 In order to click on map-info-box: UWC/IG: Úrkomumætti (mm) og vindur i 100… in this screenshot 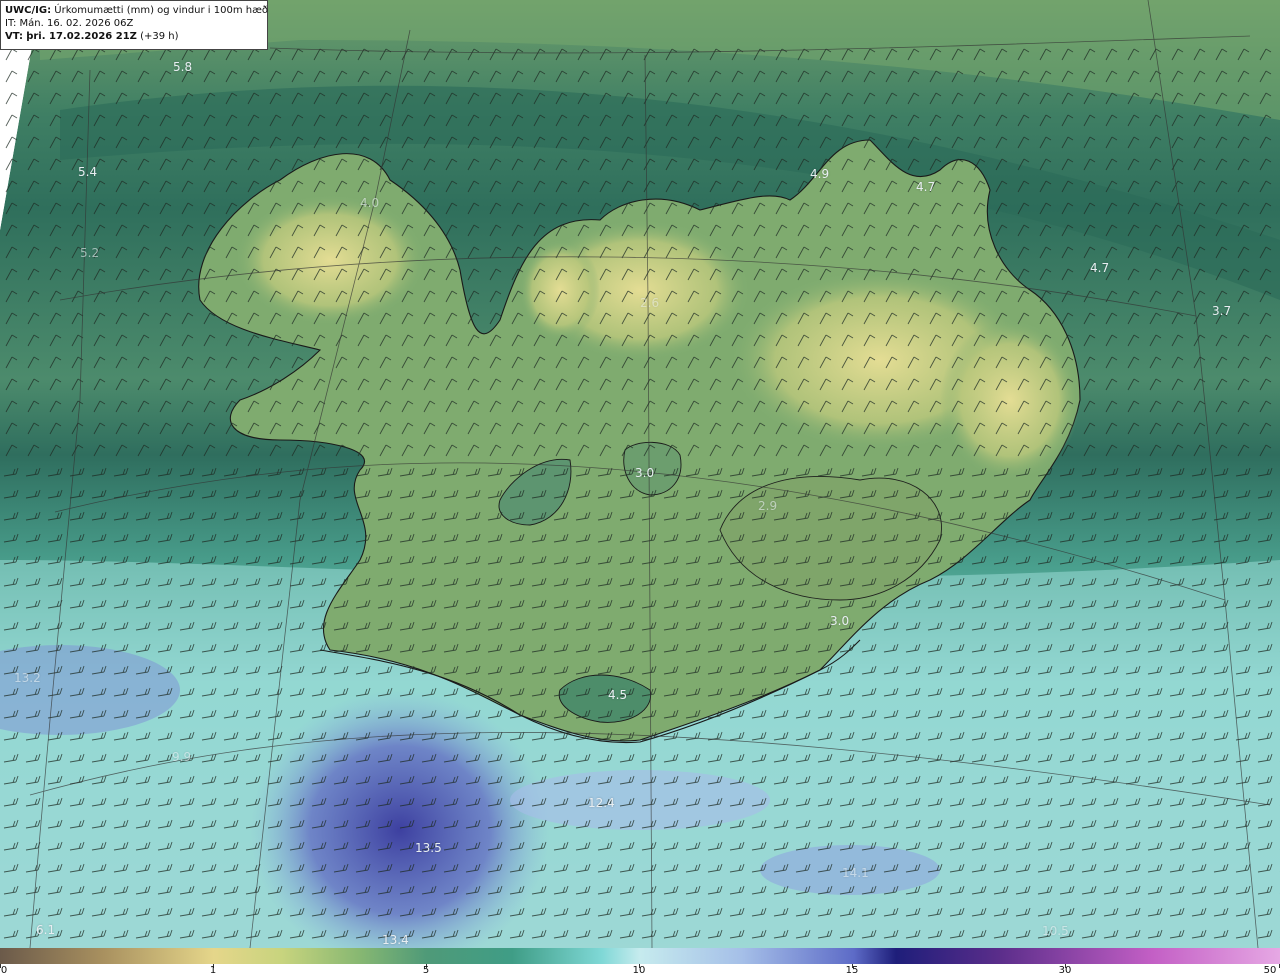, I will do `click(134, 25)`.